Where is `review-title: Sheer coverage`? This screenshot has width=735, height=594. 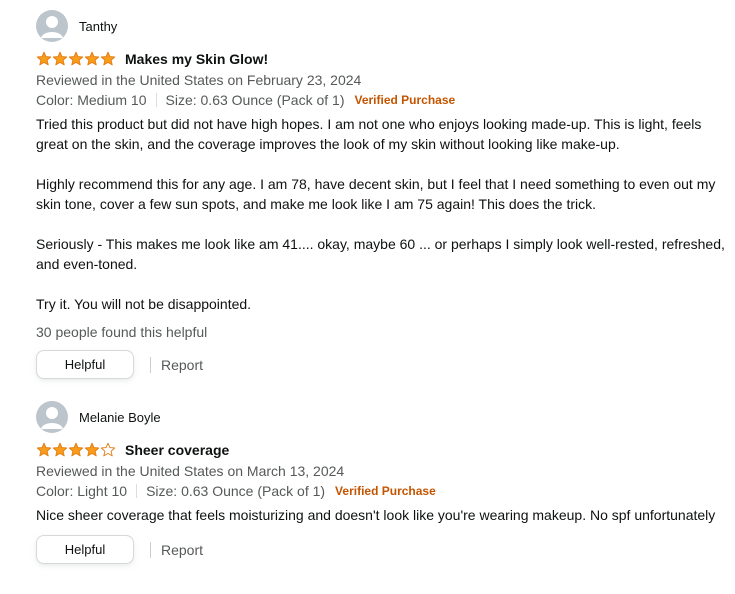
review-title: Sheer coverage is located at coordinates (177, 450).